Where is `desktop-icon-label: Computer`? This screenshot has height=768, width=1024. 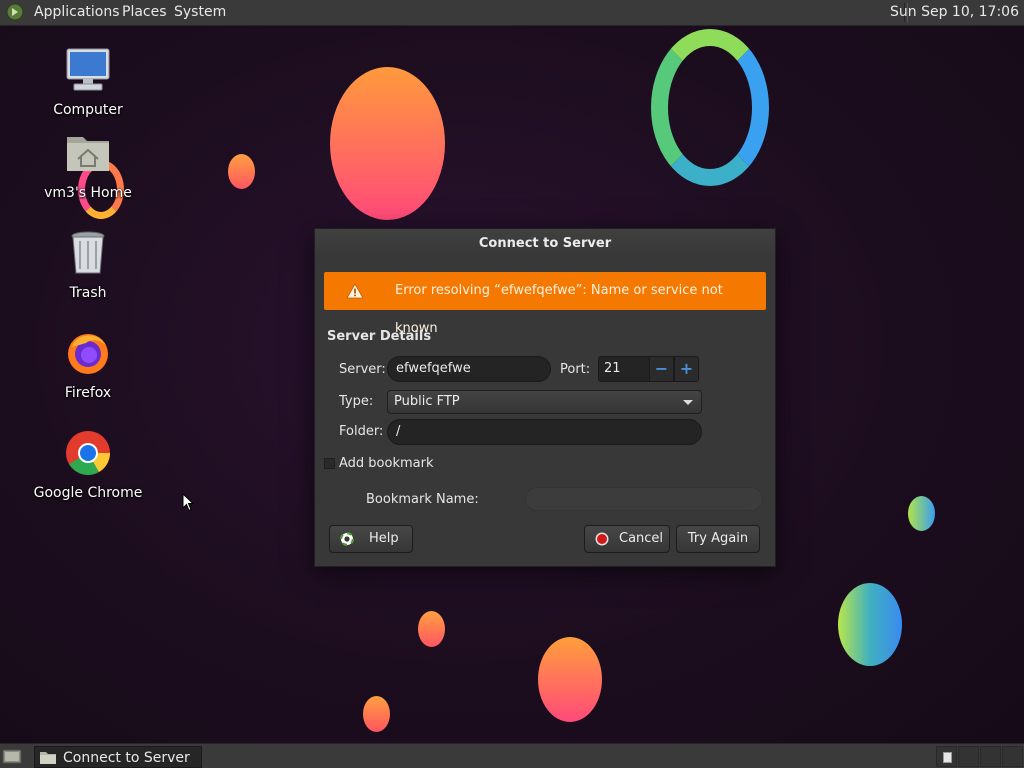 desktop-icon-label: Computer is located at coordinates (88, 110).